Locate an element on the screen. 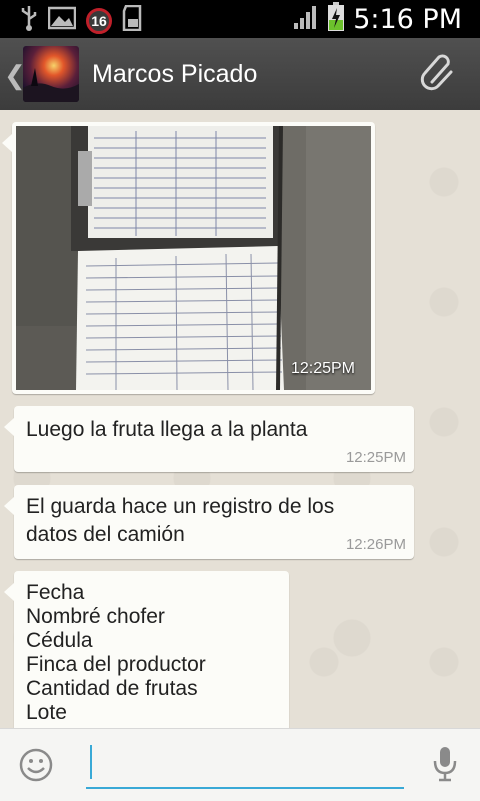 The image size is (480, 801). message-text-line: Finca del productor is located at coordinates (116, 664).